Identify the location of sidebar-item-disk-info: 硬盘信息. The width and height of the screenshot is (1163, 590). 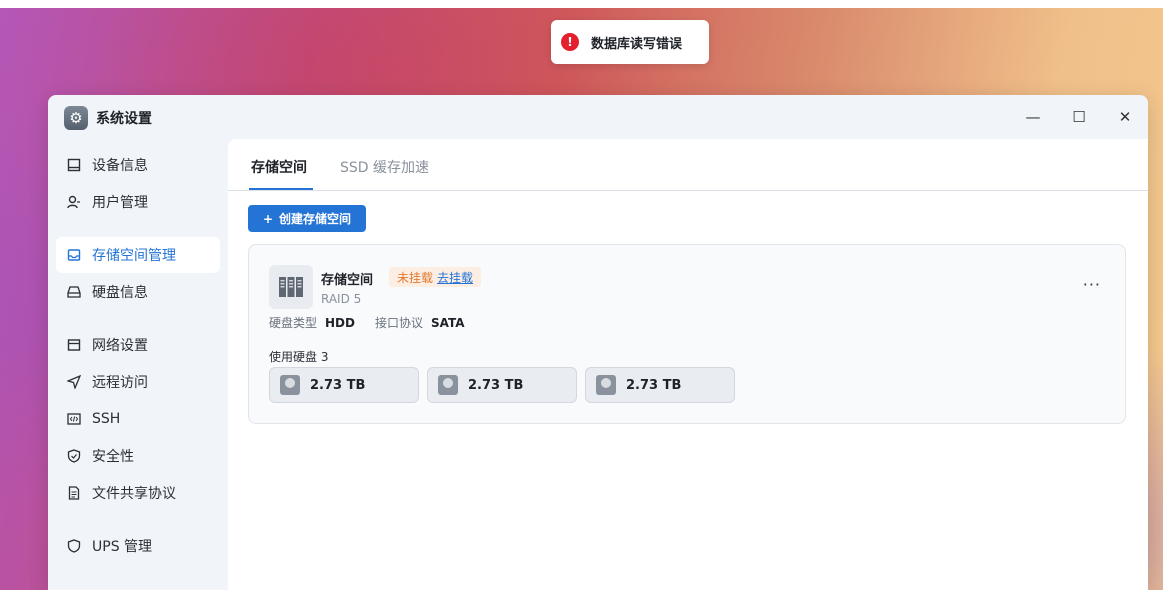
(138, 292).